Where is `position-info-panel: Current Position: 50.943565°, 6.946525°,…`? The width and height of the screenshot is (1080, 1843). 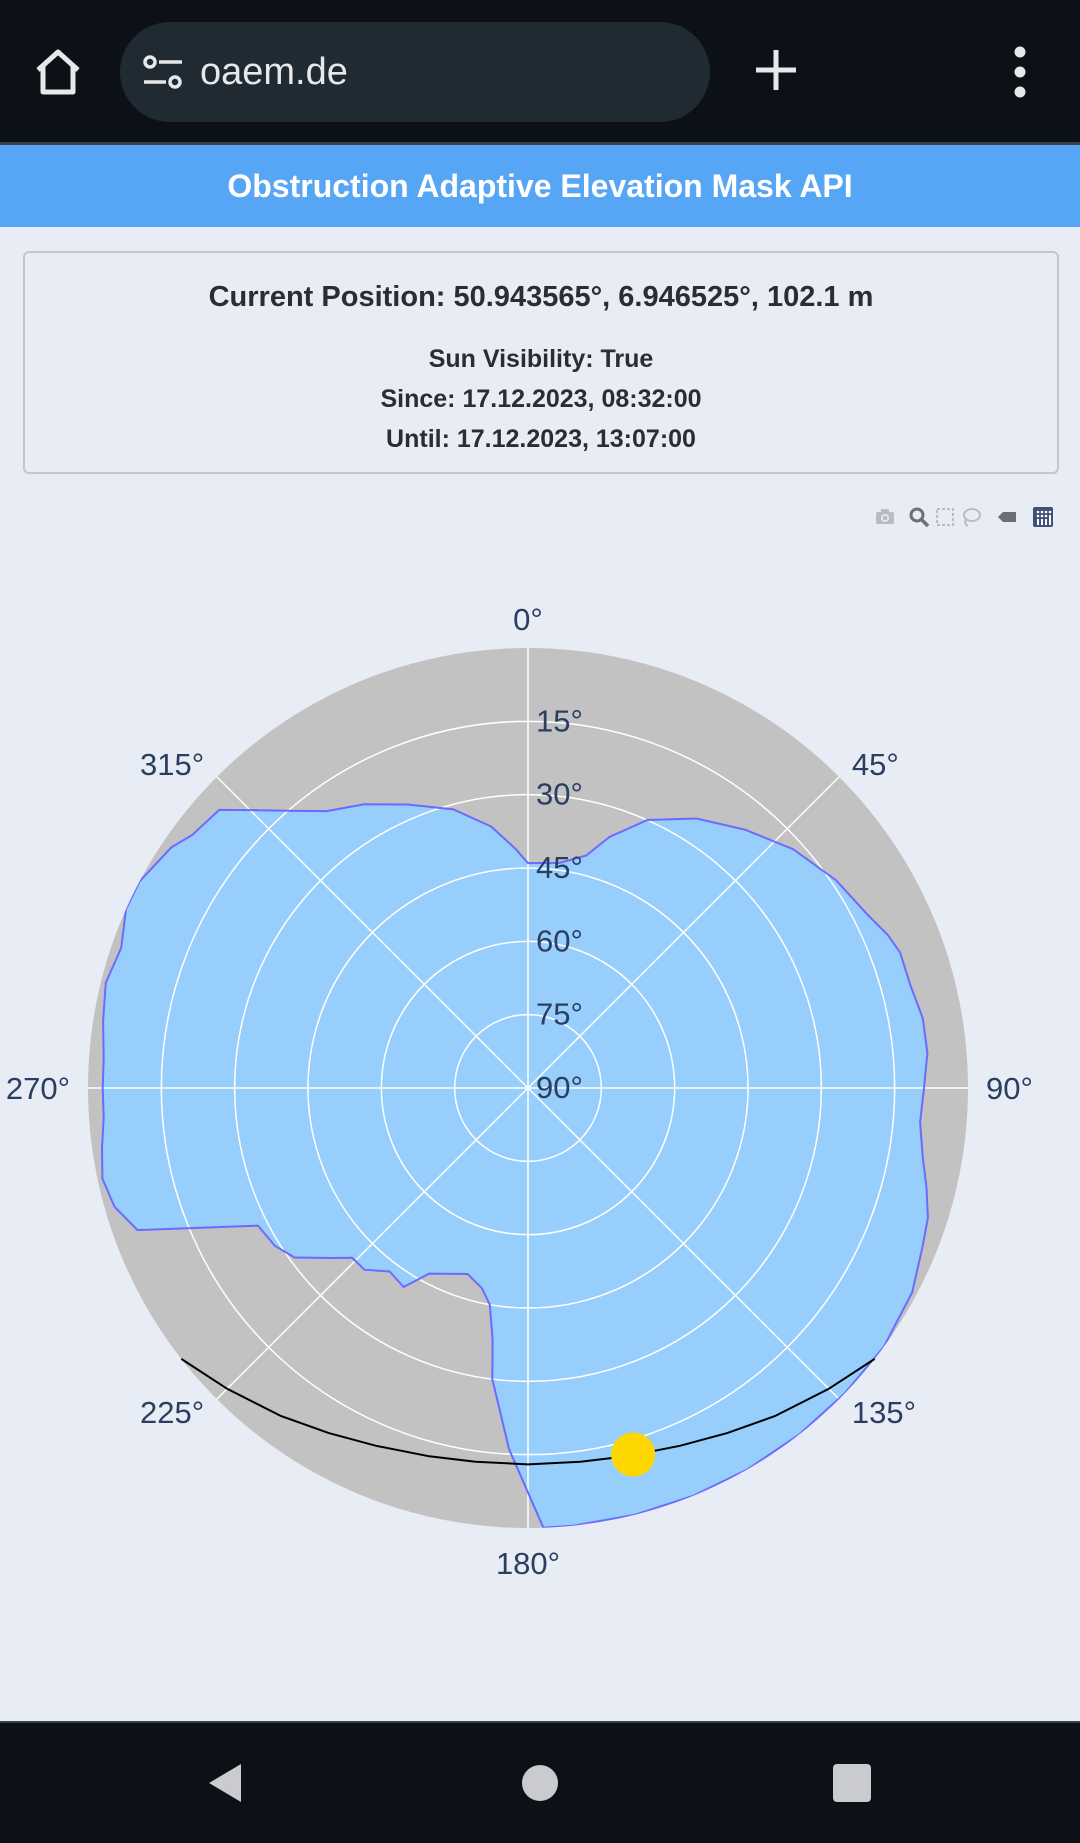
position-info-panel: Current Position: 50.943565°, 6.946525°,… is located at coordinates (541, 362).